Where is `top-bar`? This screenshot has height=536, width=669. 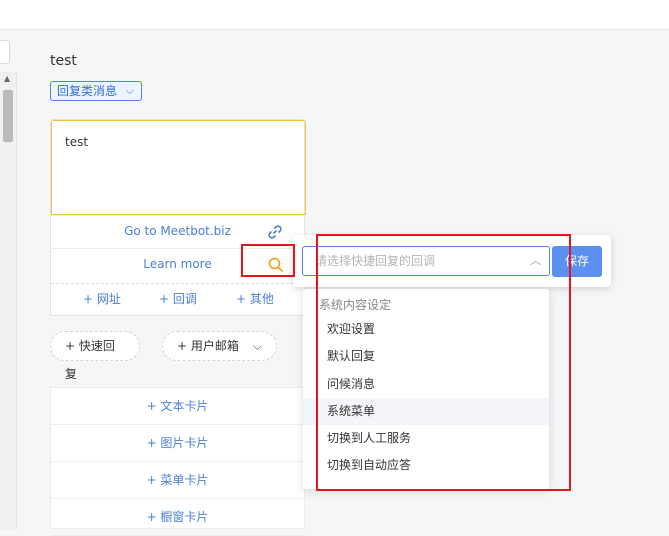 top-bar is located at coordinates (334, 15).